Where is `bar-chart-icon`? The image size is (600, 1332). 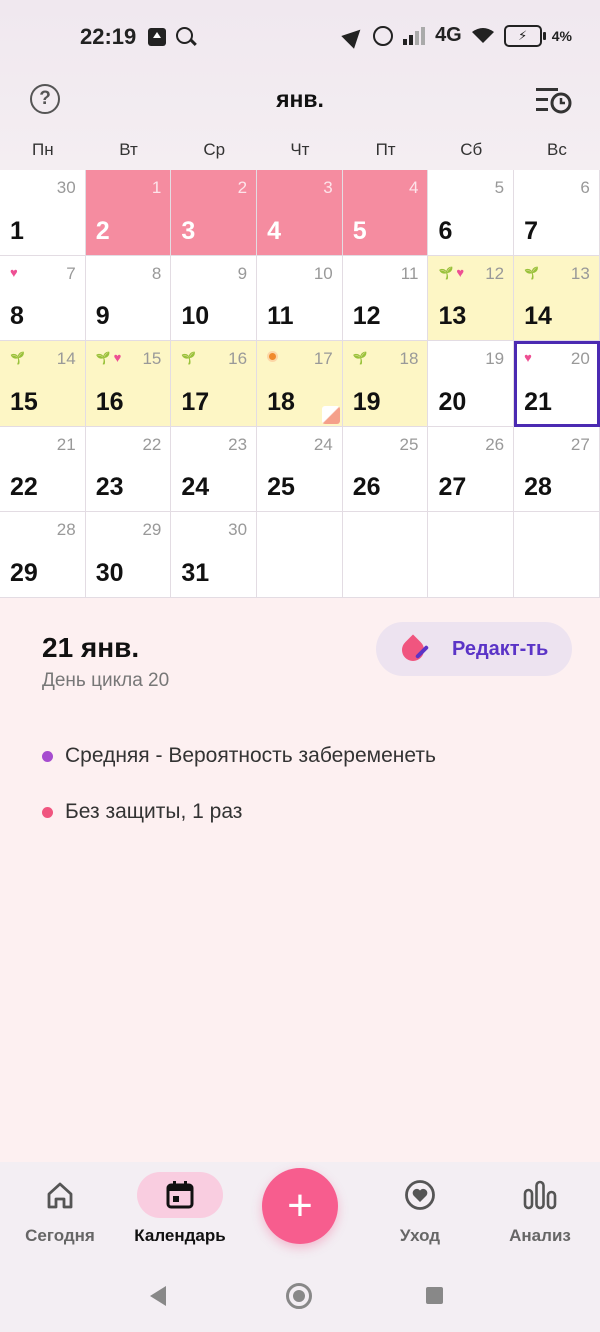 bar-chart-icon is located at coordinates (540, 1195).